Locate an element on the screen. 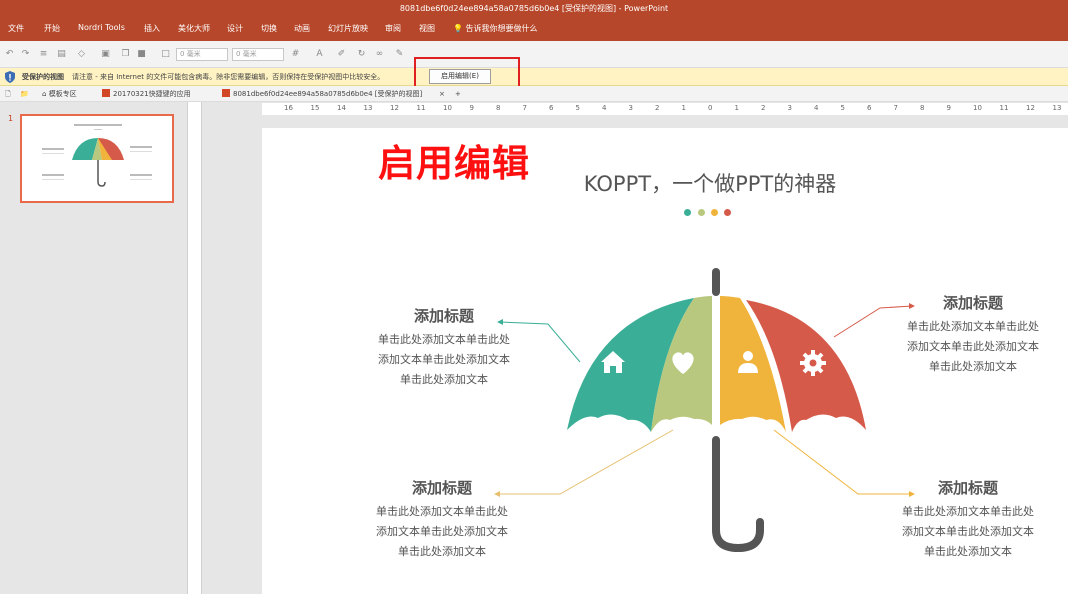 This screenshot has width=1068, height=594. edit-icon: ✎ is located at coordinates (399, 54).